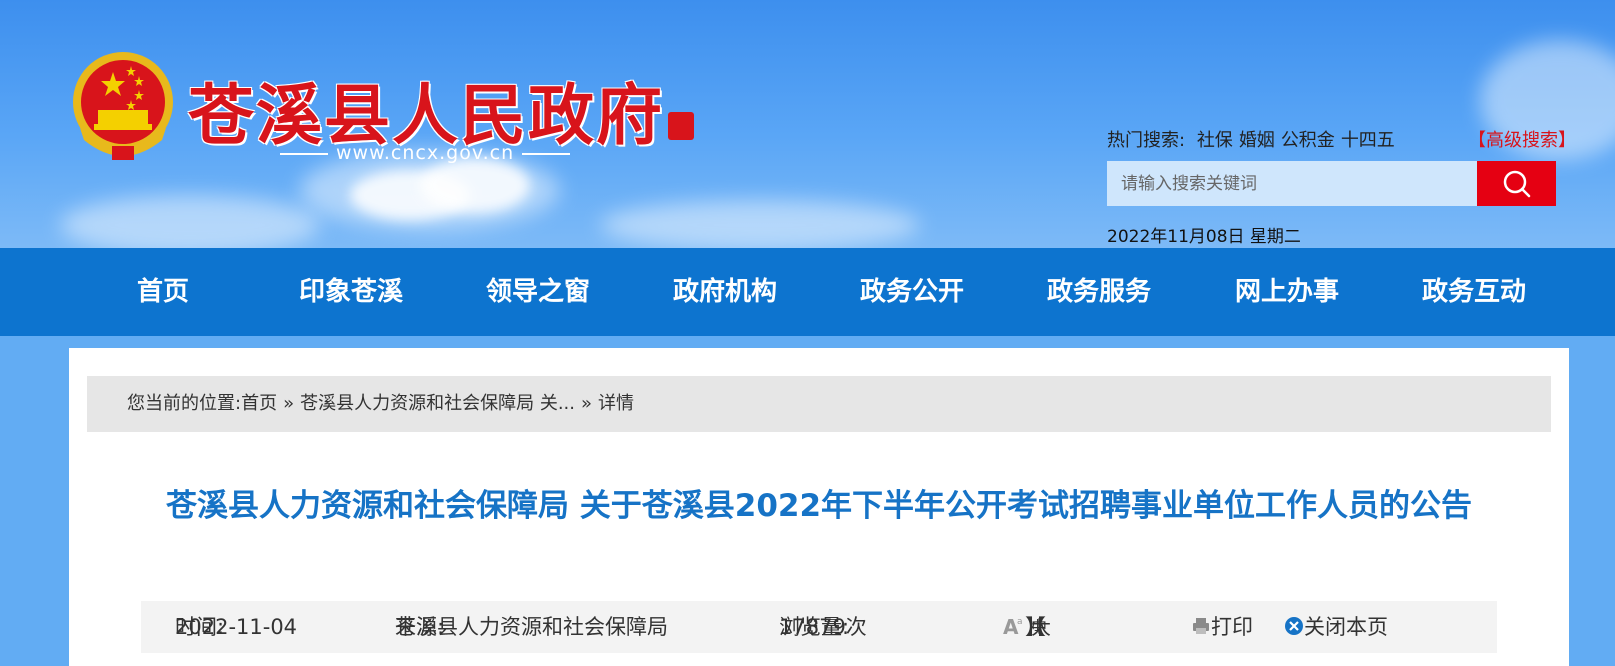  What do you see at coordinates (725, 292) in the screenshot?
I see `nav-item-gov-agencies: 政府机构` at bounding box center [725, 292].